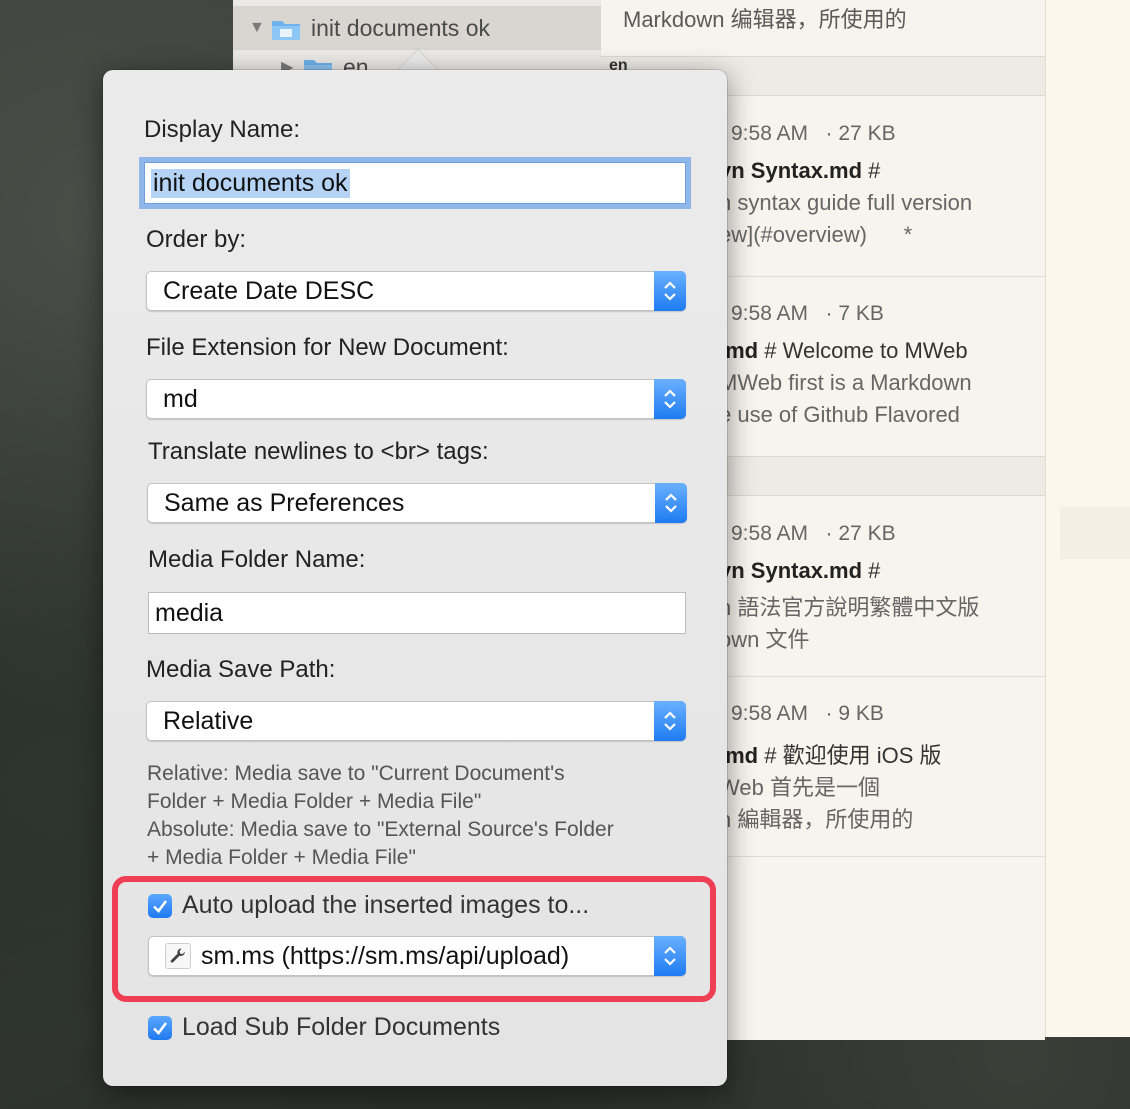  What do you see at coordinates (284, 502) in the screenshot?
I see `newlines-value: Same as Preferences` at bounding box center [284, 502].